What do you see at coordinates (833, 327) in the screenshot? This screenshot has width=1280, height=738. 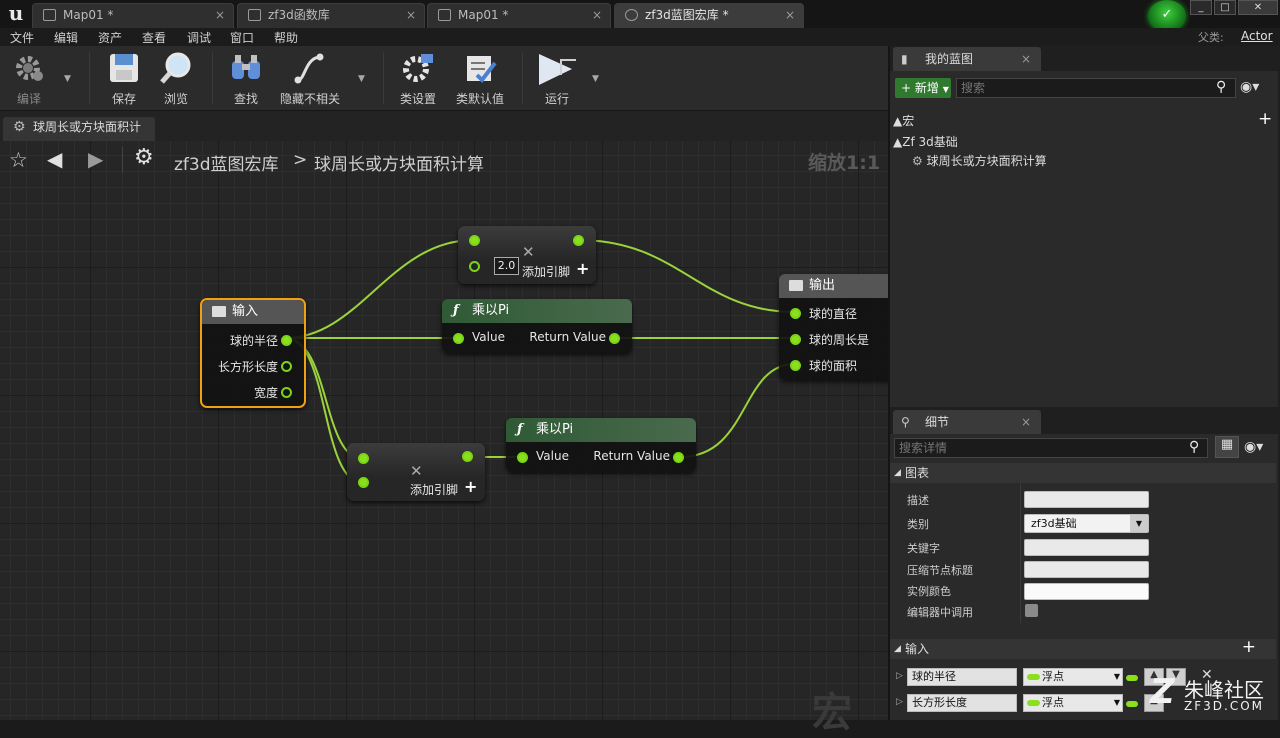 I see `output-node: 输出 球的直径 球的周长是 球的面积` at bounding box center [833, 327].